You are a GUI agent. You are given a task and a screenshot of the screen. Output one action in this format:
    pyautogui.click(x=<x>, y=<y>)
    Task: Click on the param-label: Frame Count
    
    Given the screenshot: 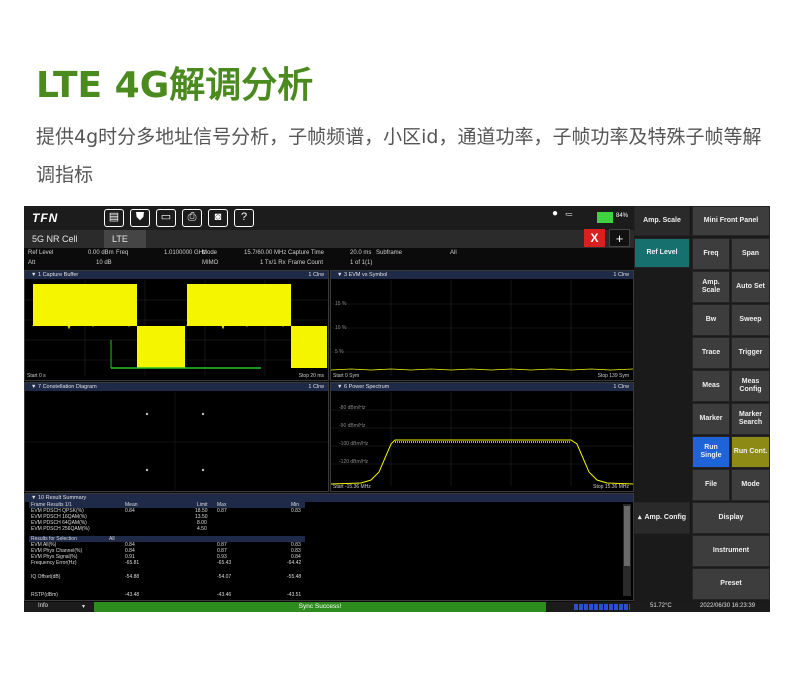 What is the action you would take?
    pyautogui.click(x=306, y=263)
    